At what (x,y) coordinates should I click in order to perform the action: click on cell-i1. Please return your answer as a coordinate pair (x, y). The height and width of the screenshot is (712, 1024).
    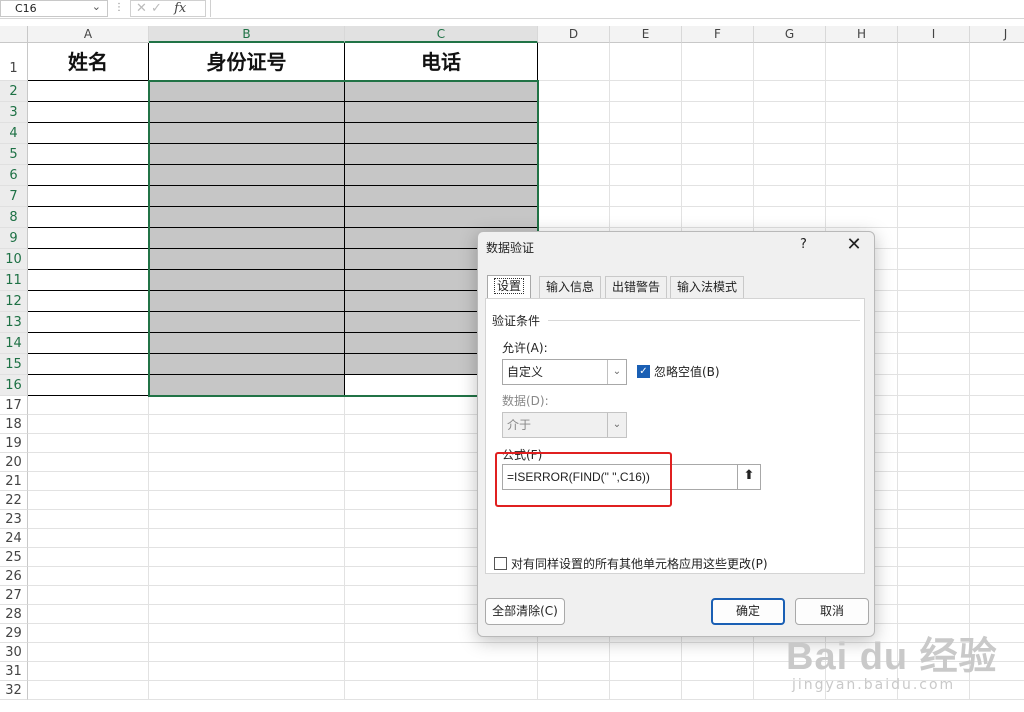
    Looking at the image, I should click on (934, 62).